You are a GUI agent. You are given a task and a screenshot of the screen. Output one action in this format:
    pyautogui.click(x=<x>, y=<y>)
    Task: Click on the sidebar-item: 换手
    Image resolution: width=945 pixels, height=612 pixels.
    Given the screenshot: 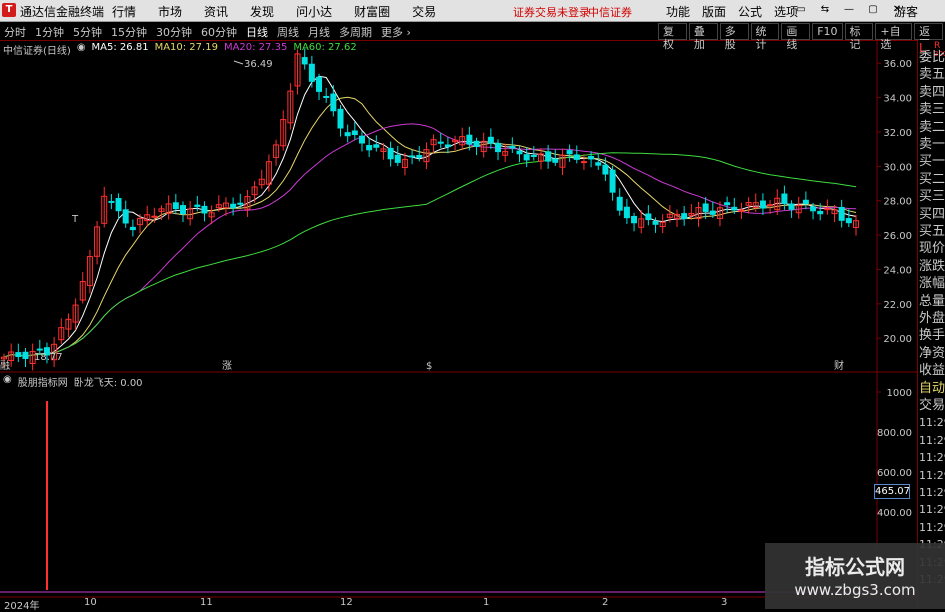 What is the action you would take?
    pyautogui.click(x=932, y=336)
    